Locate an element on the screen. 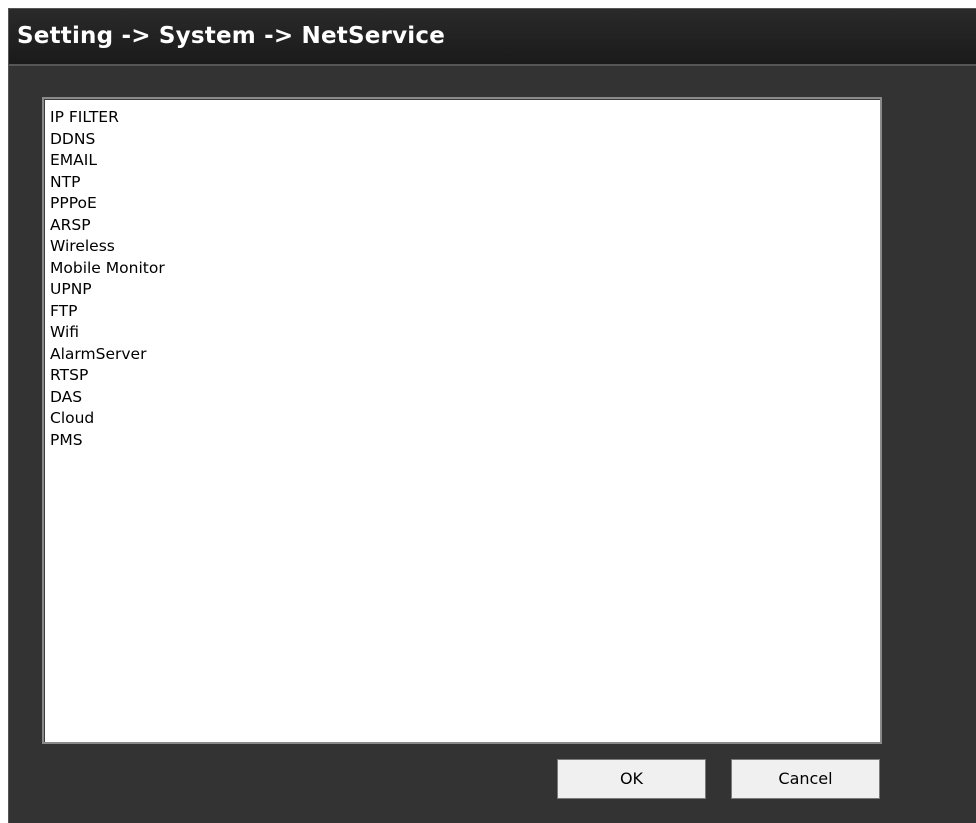 This screenshot has width=976, height=823. list-item-wireless: Wireless is located at coordinates (465, 247).